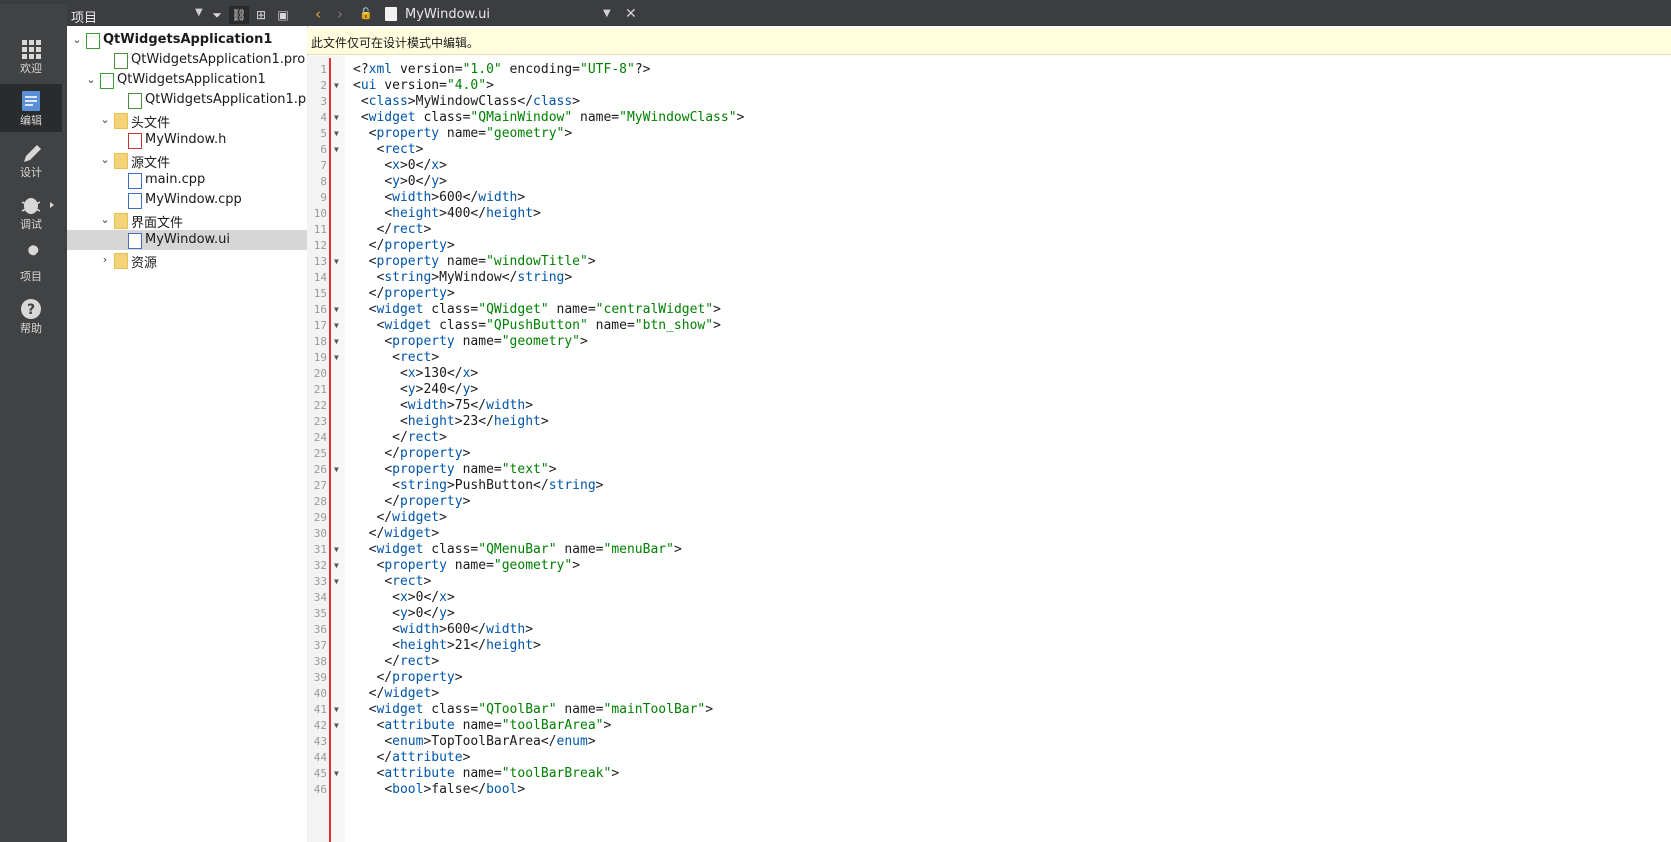 Image resolution: width=1671 pixels, height=842 pixels. Describe the element at coordinates (187, 60) in the screenshot. I see `tree-item: QtWidgetsApplication1.pro` at that location.